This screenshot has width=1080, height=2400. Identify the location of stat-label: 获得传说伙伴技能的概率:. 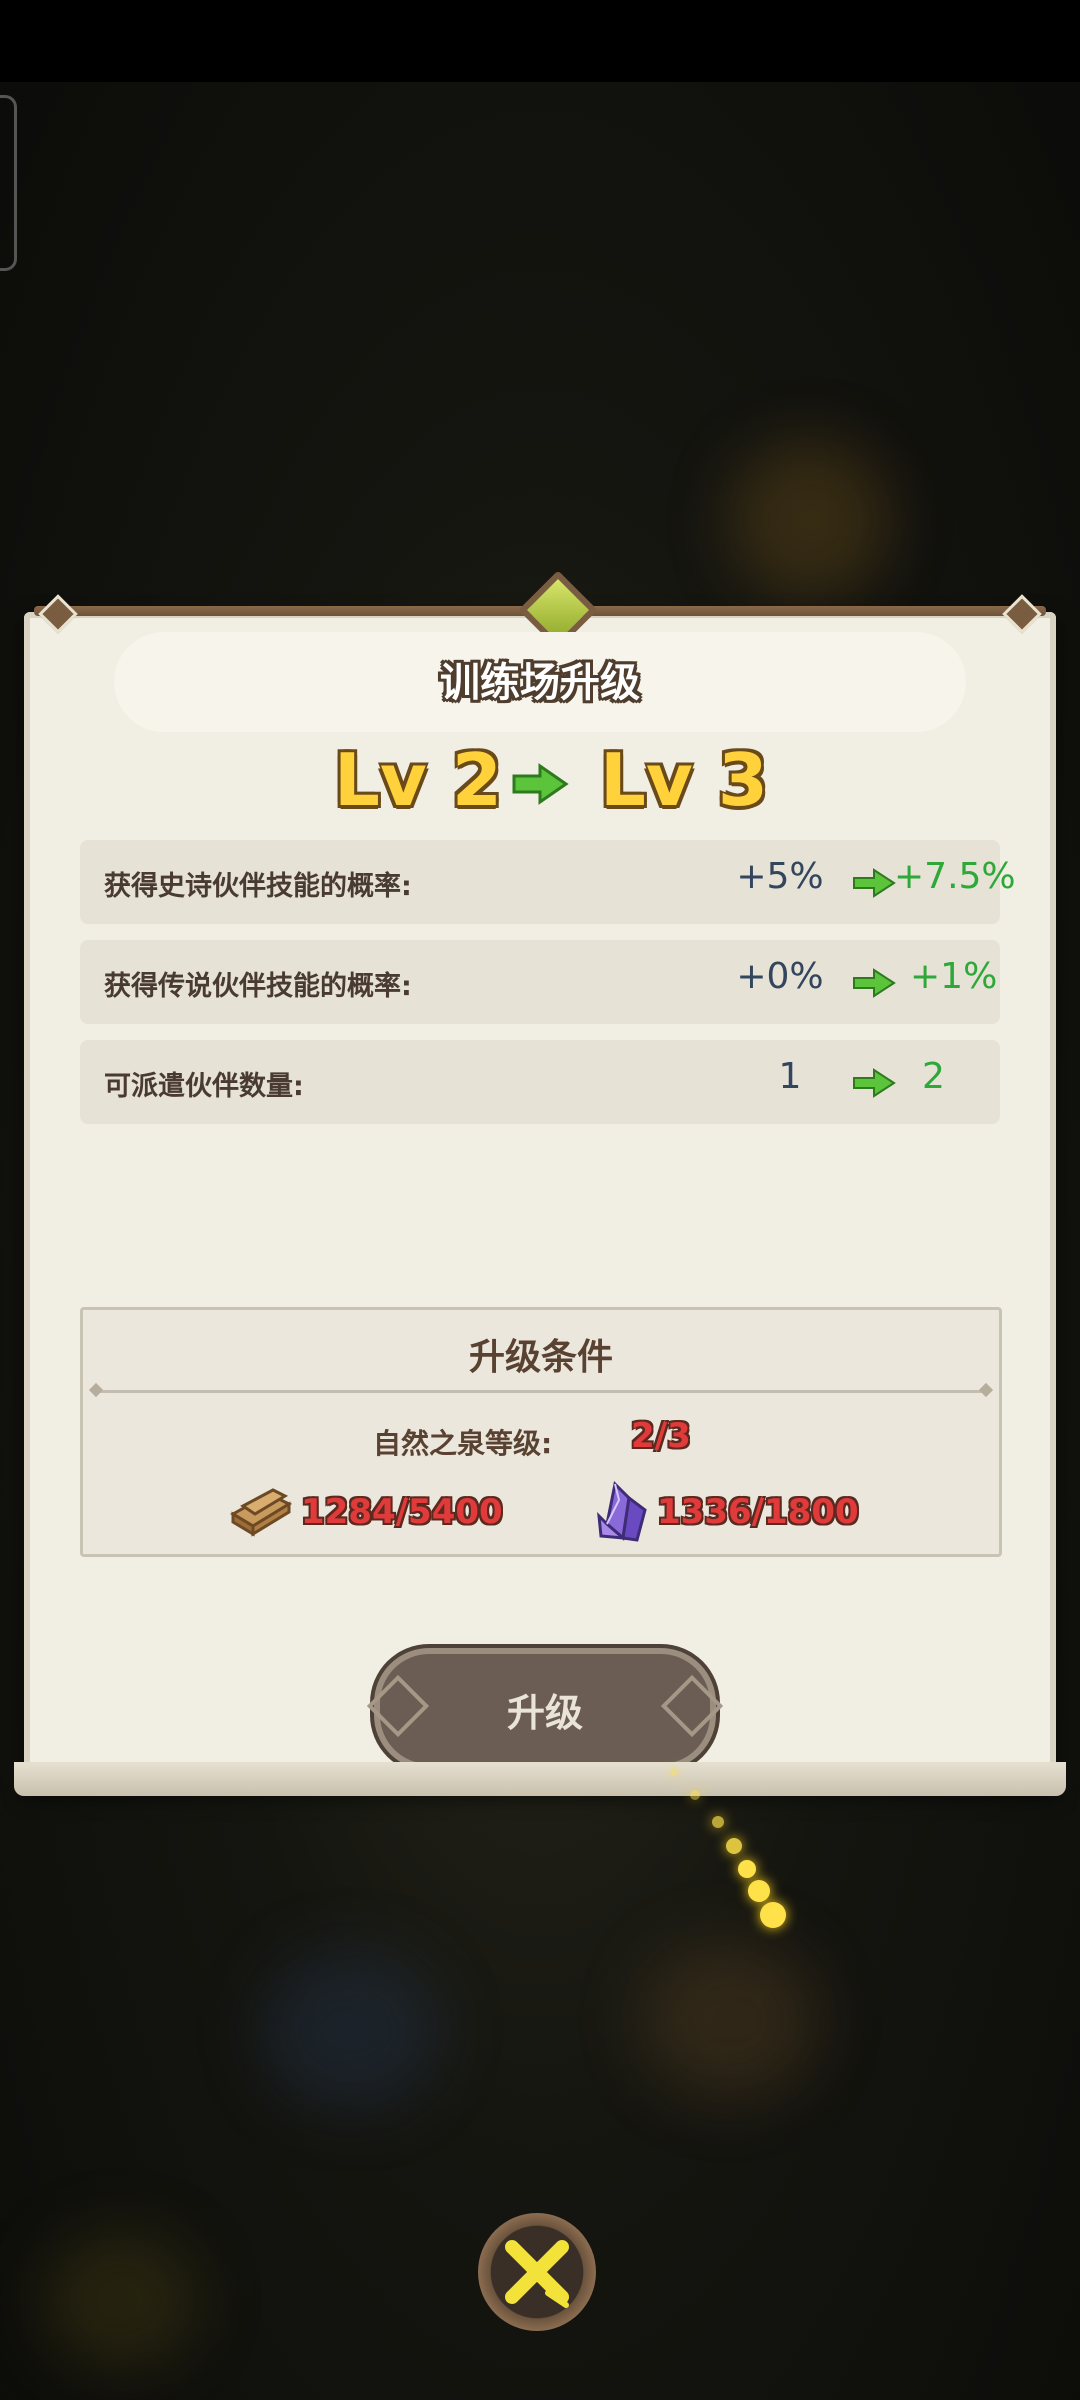
(258, 986).